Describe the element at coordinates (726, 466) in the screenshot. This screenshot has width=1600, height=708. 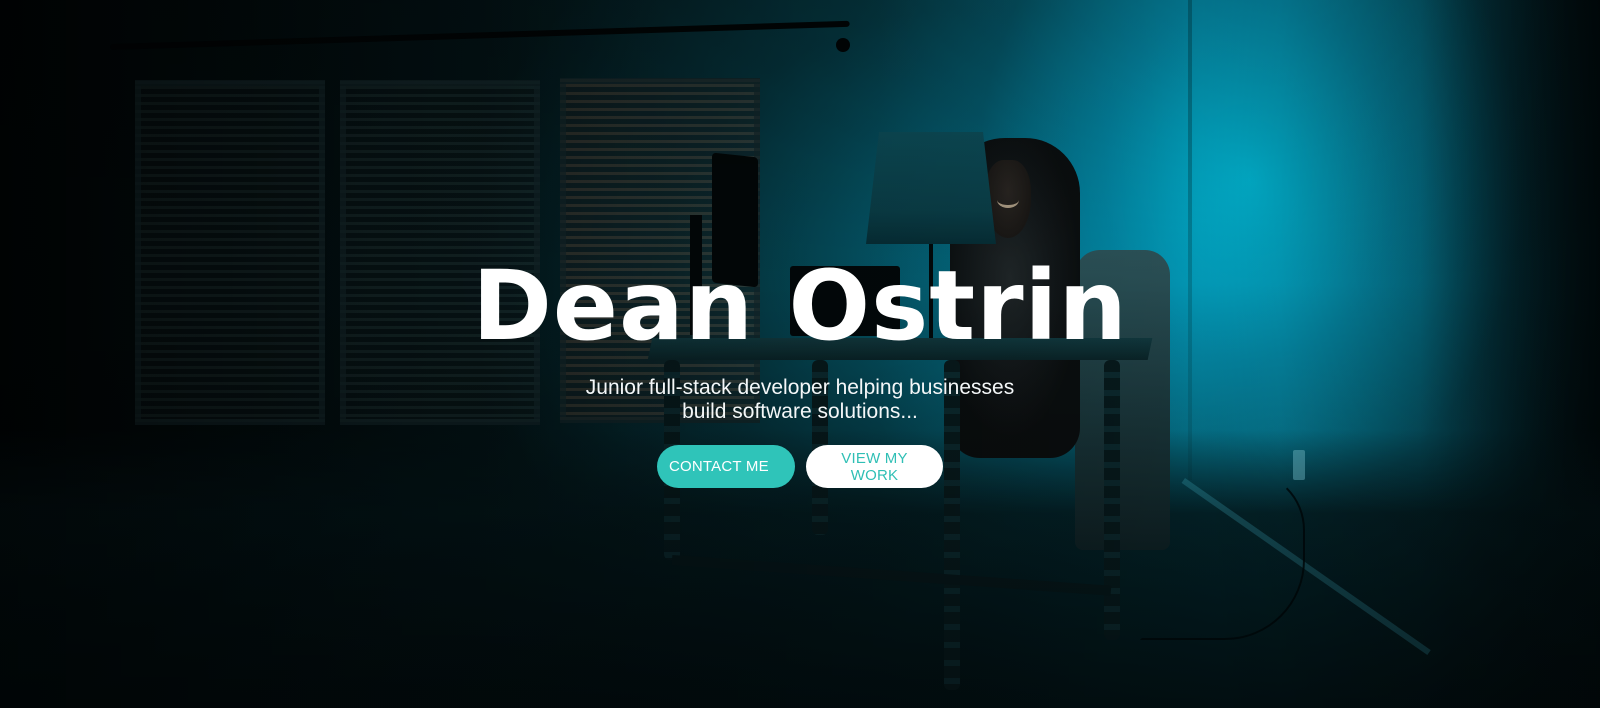
I see `contact-me-button: CONTACT ME` at that location.